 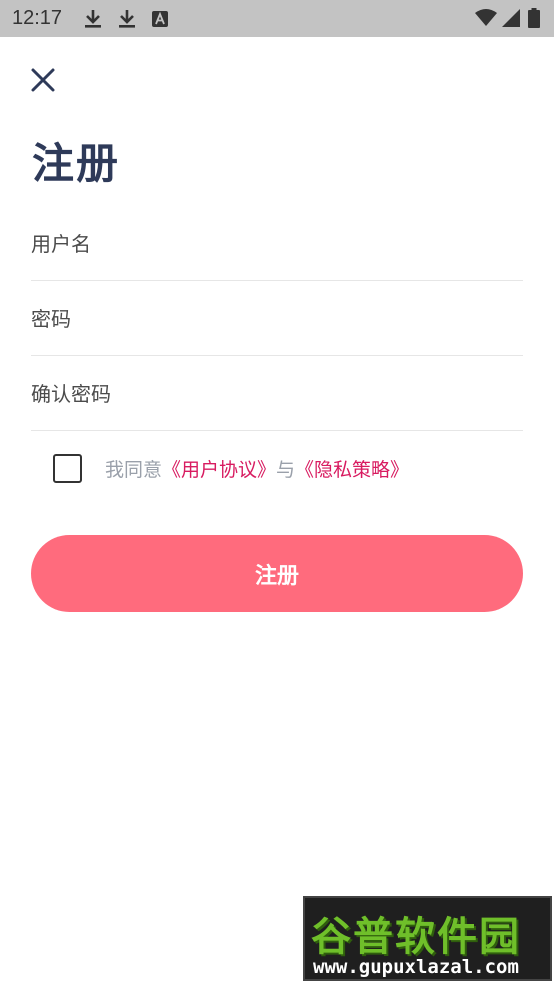 I want to click on confirm-password-input, so click(x=277, y=394).